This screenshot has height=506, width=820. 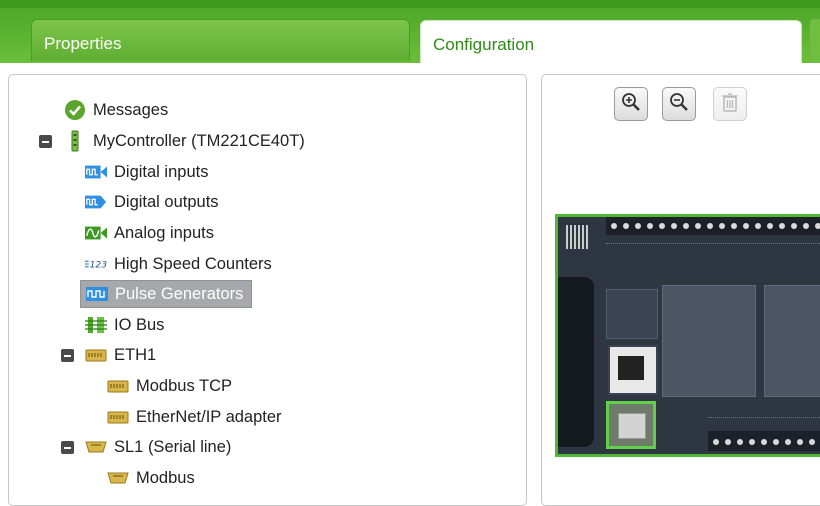 I want to click on zoom-in-icon, so click(x=631, y=104).